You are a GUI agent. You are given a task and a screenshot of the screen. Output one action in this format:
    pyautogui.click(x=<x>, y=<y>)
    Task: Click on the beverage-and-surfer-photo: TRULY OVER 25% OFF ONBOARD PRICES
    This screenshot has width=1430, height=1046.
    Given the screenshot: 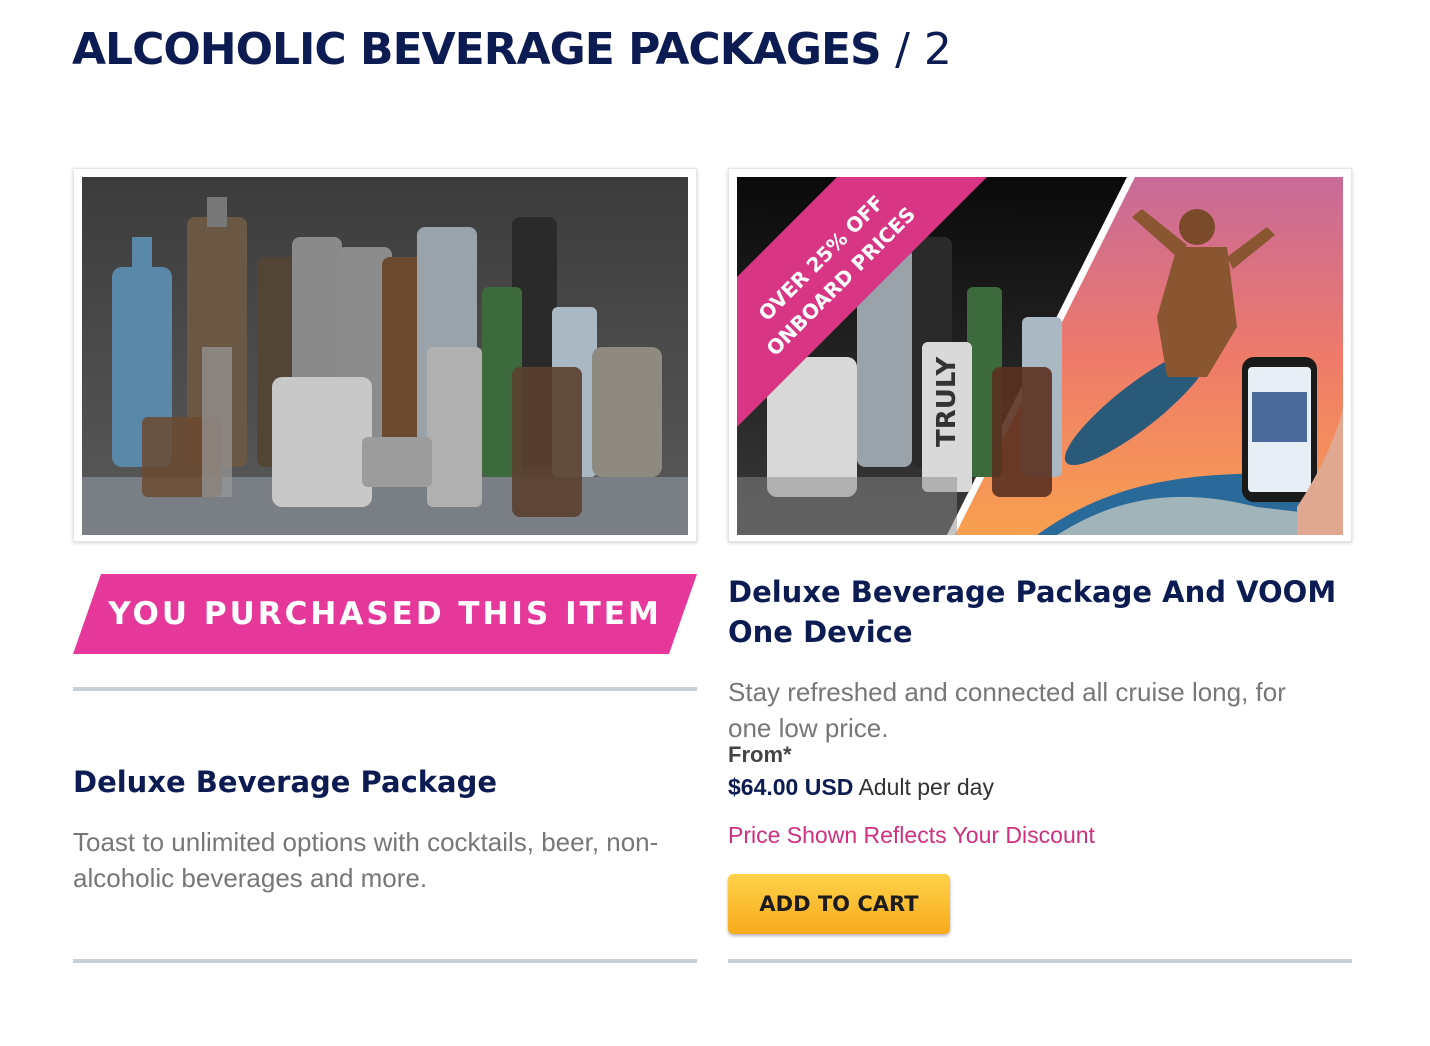 What is the action you would take?
    pyautogui.click(x=1040, y=356)
    